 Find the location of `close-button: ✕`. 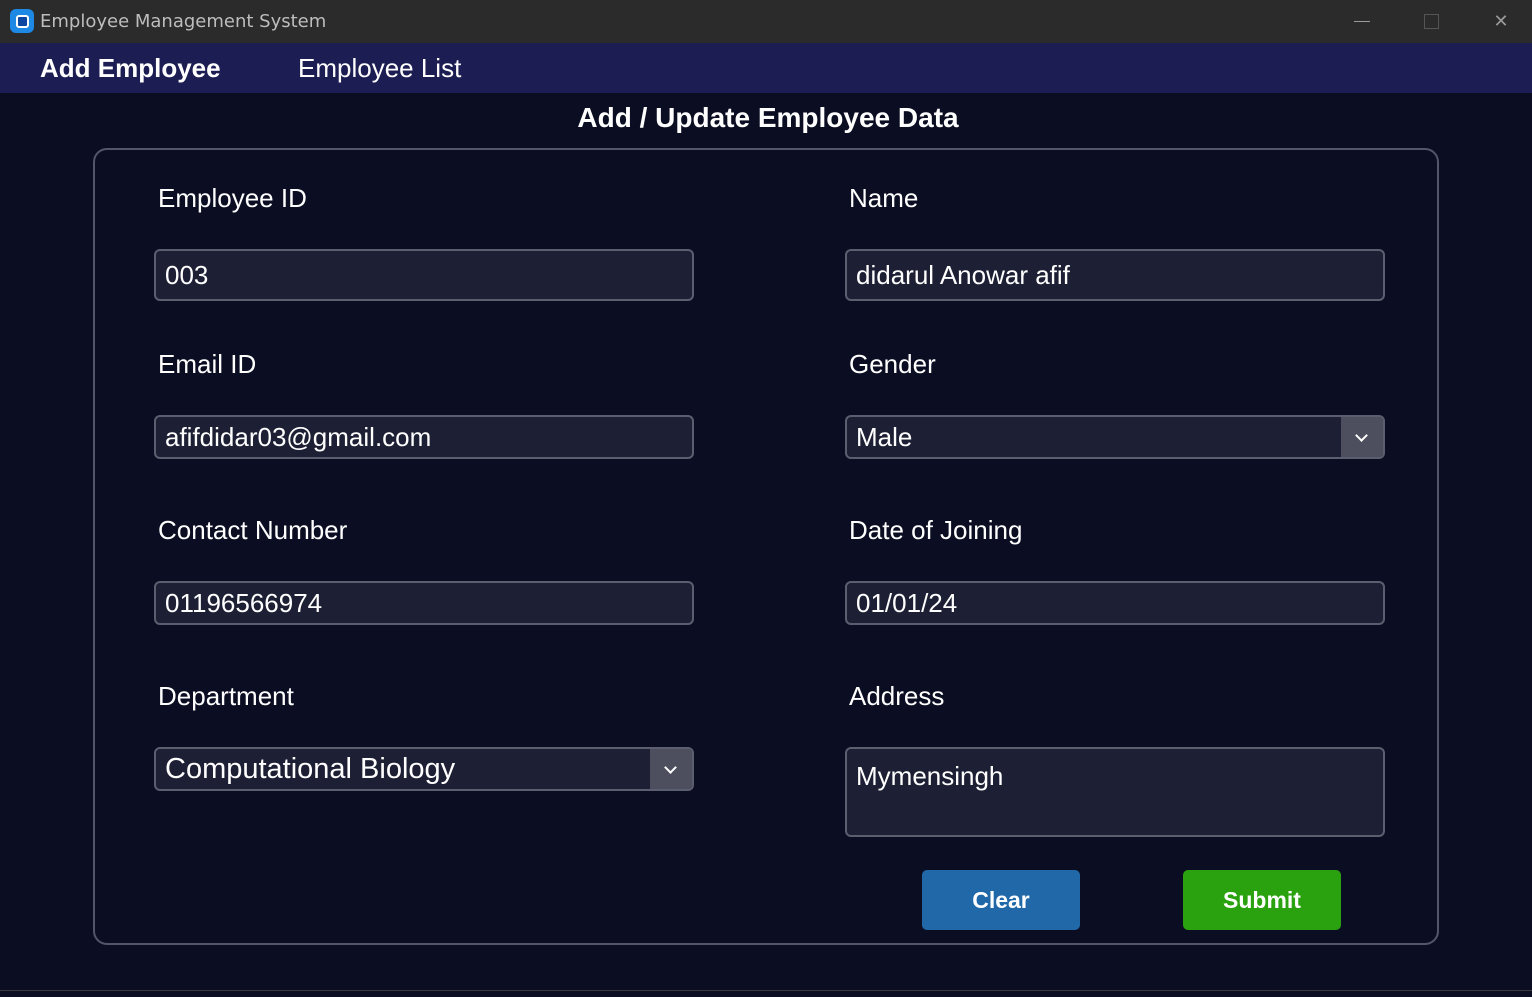

close-button: ✕ is located at coordinates (1501, 21).